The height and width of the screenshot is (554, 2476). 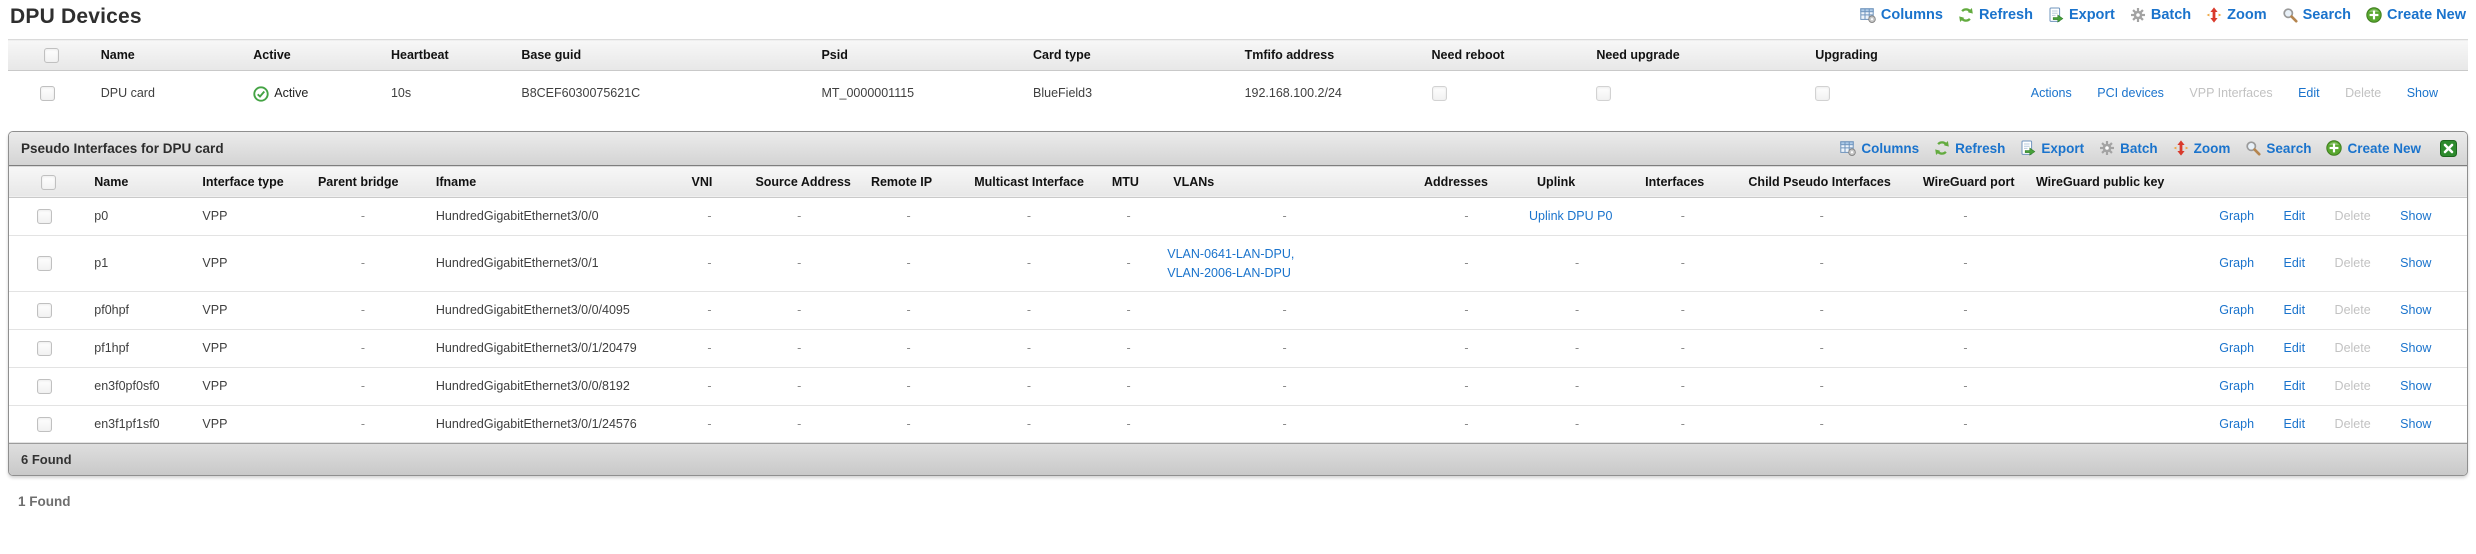 What do you see at coordinates (1439, 94) in the screenshot?
I see `need-reboot-checkbox` at bounding box center [1439, 94].